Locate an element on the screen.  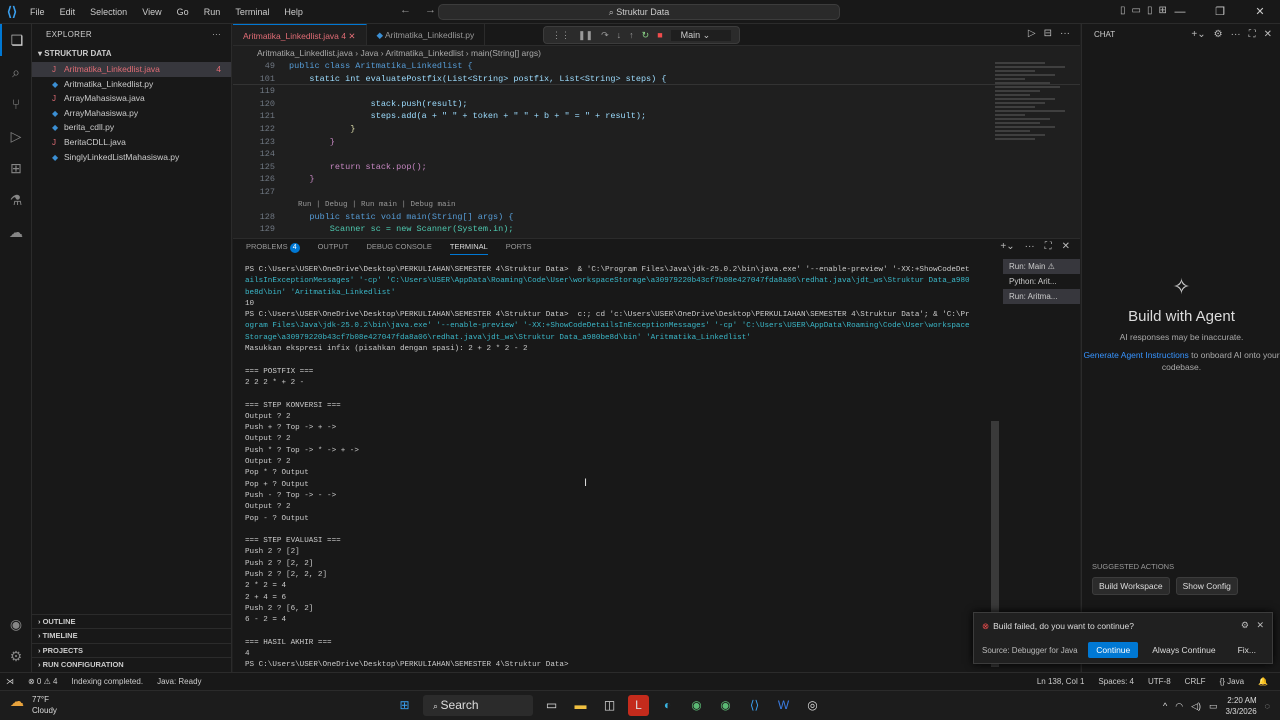
file-item: J Aritmatika_Linkedlist.java 4 is located at coordinates (131, 69).